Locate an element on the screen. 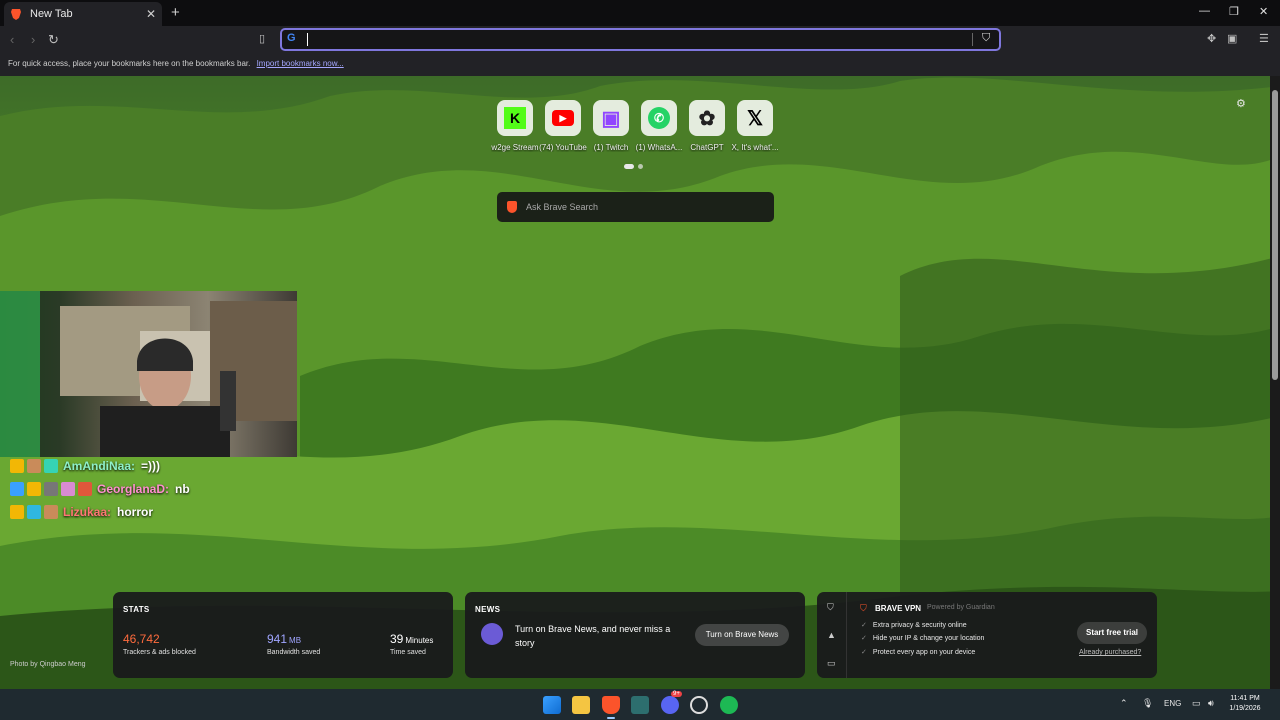 This screenshot has width=1280, height=720. volume-icon: 🔊︎ is located at coordinates (1211, 703).